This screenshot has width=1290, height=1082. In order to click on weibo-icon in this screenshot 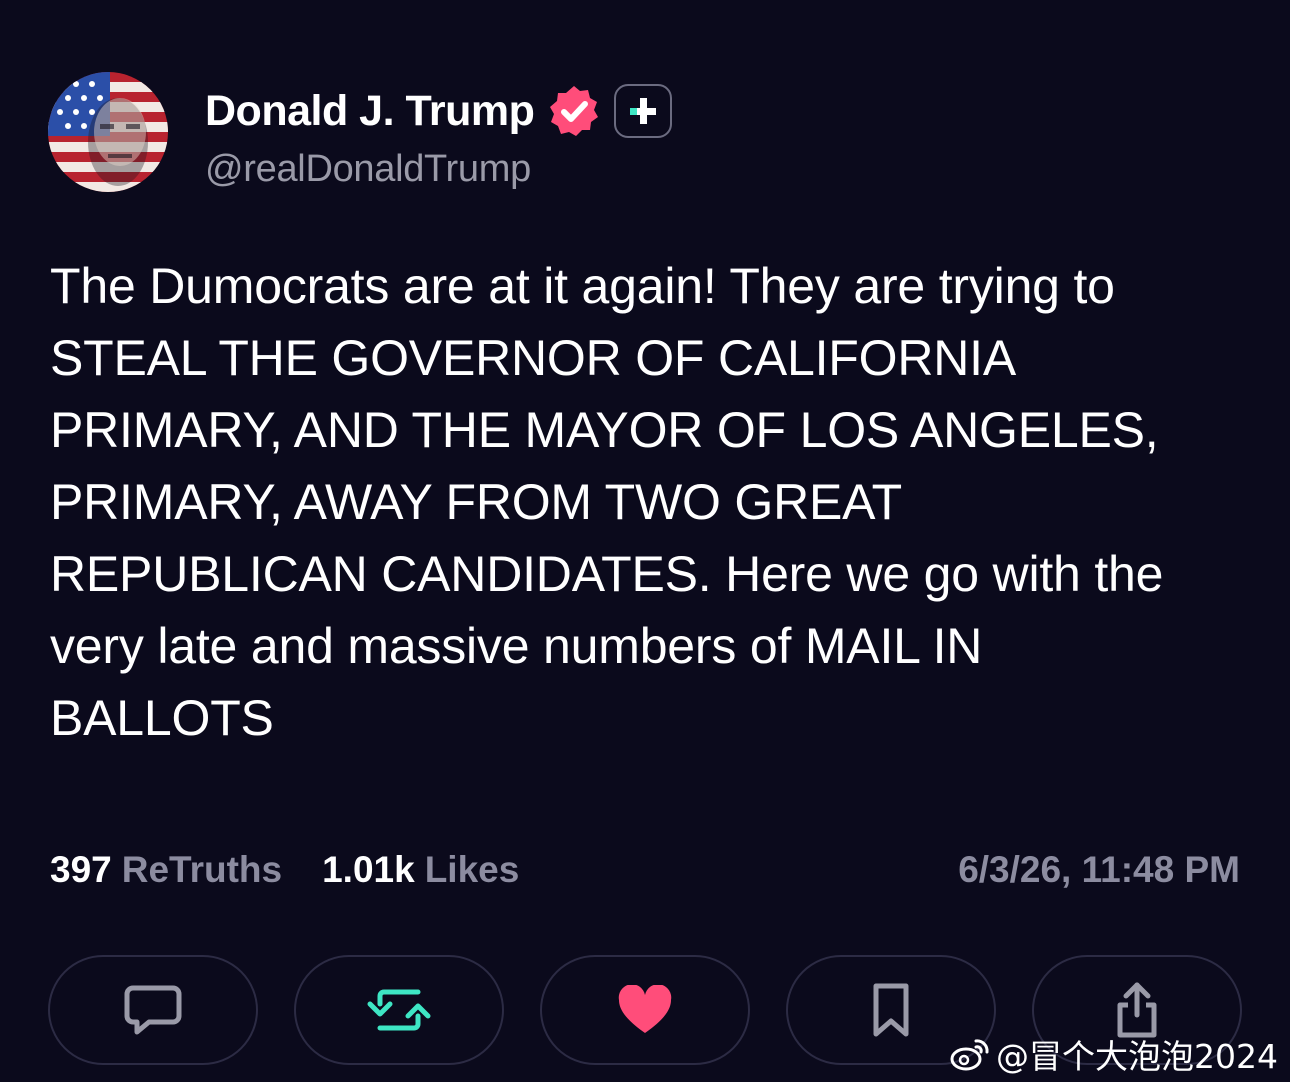, I will do `click(969, 1055)`.